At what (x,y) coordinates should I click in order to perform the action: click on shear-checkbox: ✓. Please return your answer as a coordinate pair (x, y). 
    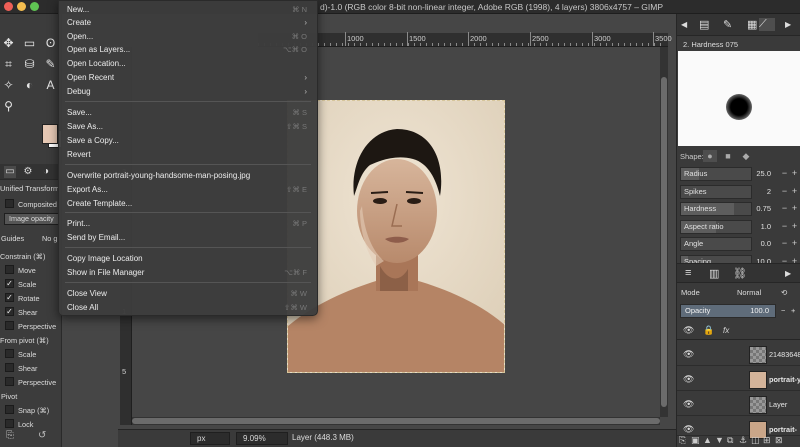
    Looking at the image, I should click on (9, 311).